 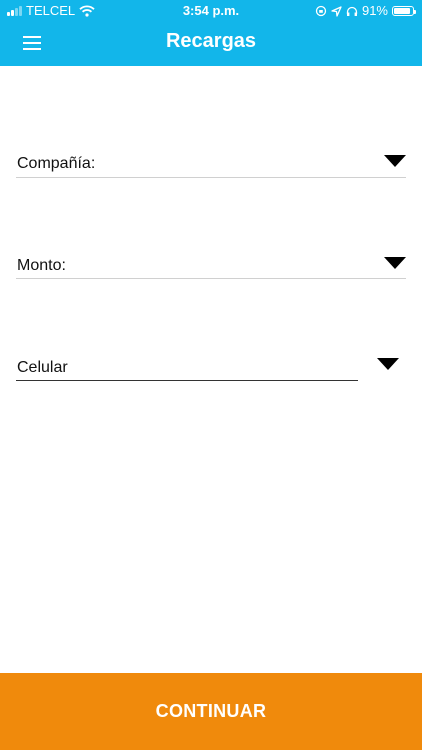 What do you see at coordinates (352, 11) in the screenshot?
I see `headphones-icon` at bounding box center [352, 11].